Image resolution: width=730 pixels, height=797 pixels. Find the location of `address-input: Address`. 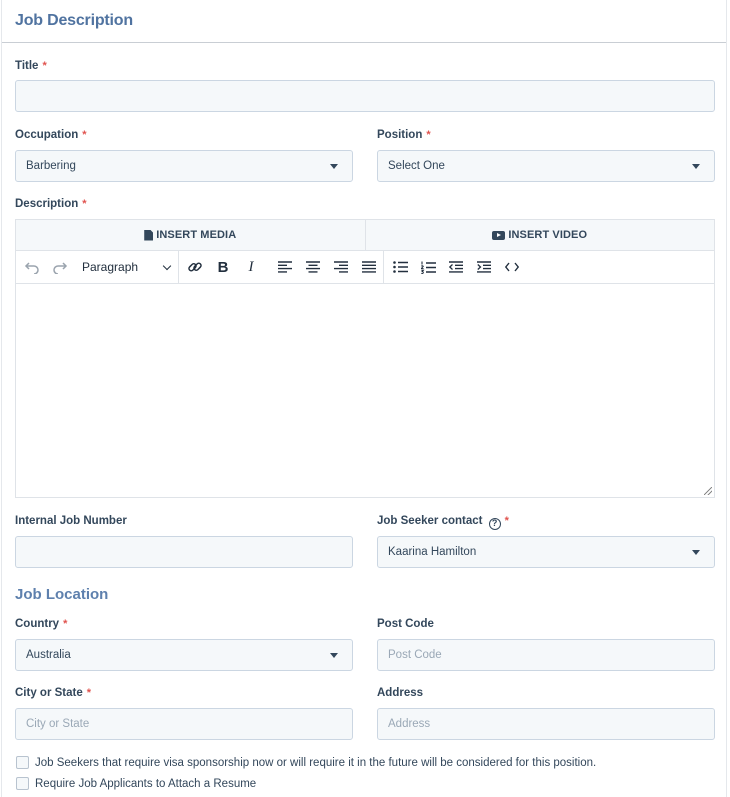

address-input: Address is located at coordinates (546, 724).